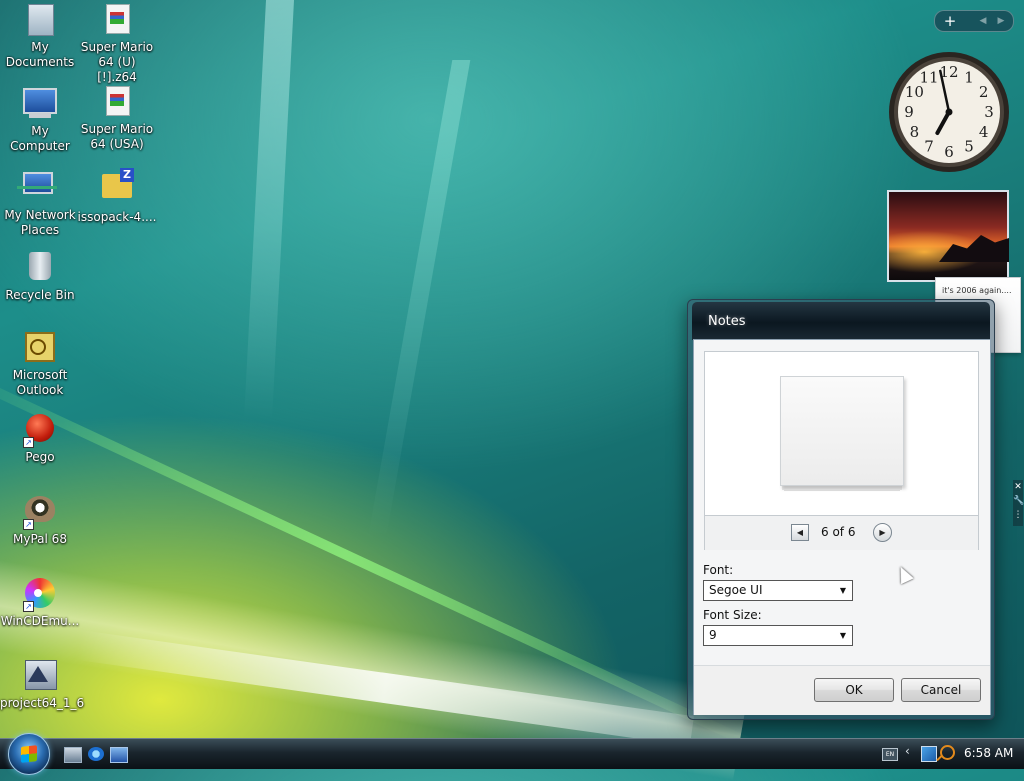 The height and width of the screenshot is (781, 1024). What do you see at coordinates (1018, 515) in the screenshot?
I see `drag-handle-icon: ⋮` at bounding box center [1018, 515].